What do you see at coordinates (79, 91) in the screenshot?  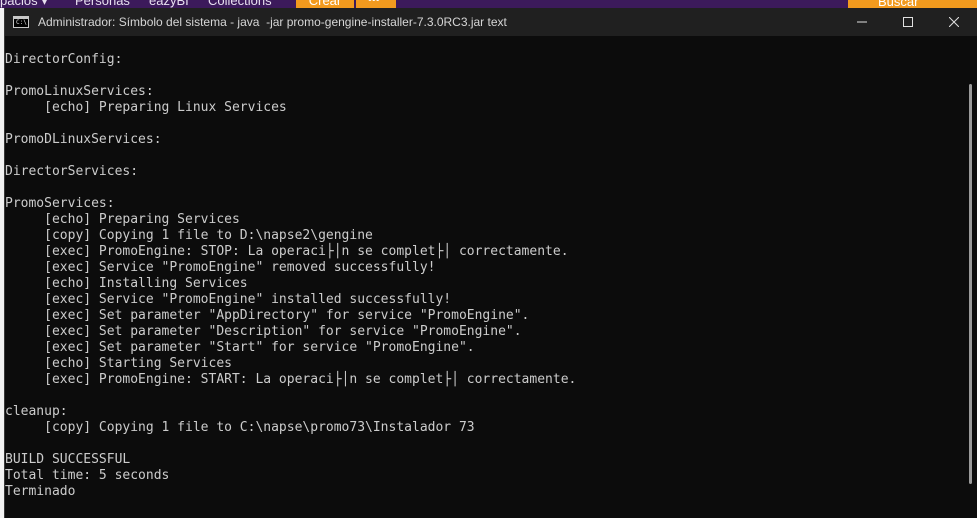 I see `console-line: PromoLinuxServices:` at bounding box center [79, 91].